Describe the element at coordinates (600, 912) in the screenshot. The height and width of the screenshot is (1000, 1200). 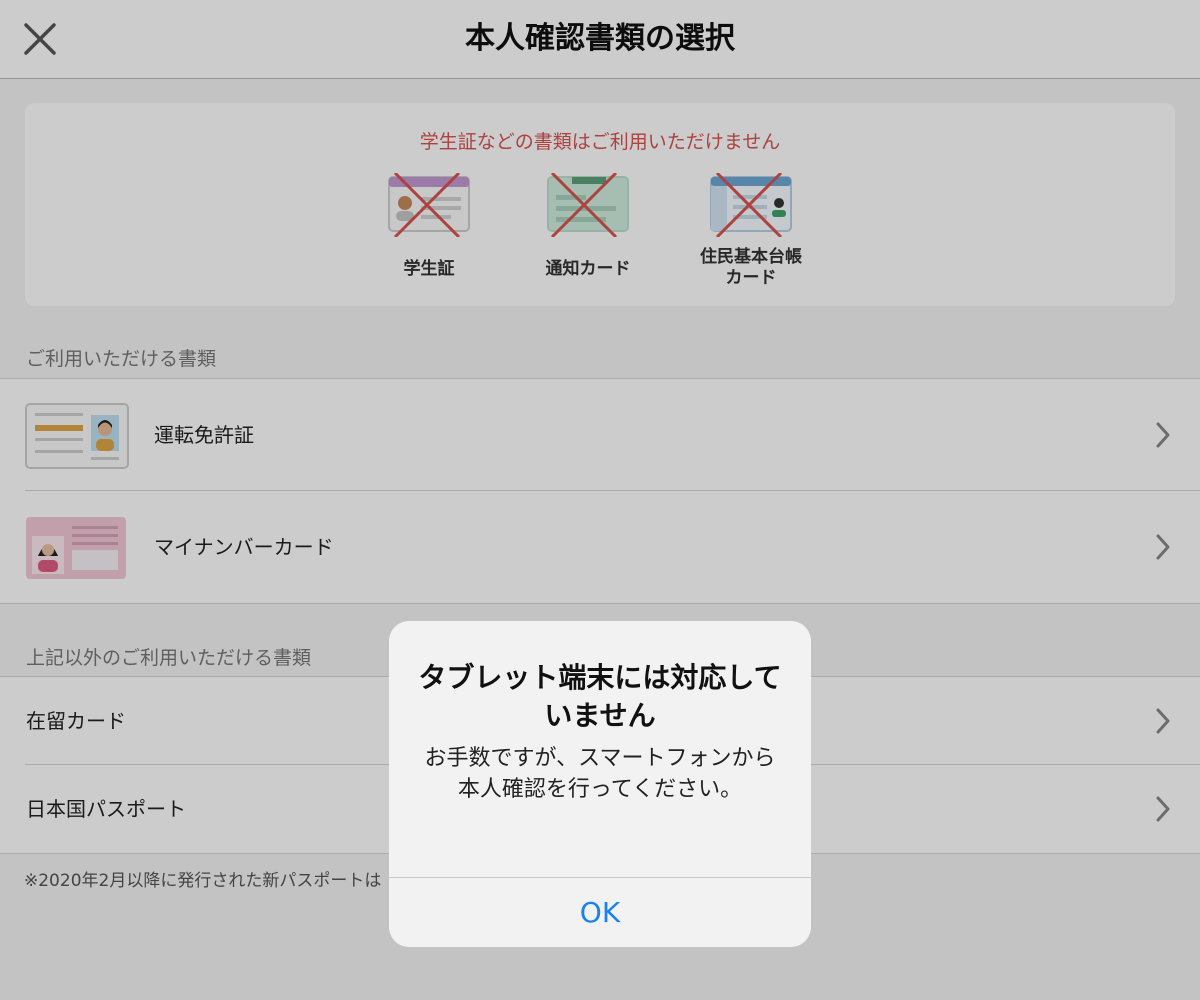
I see `ok-button: OK` at that location.